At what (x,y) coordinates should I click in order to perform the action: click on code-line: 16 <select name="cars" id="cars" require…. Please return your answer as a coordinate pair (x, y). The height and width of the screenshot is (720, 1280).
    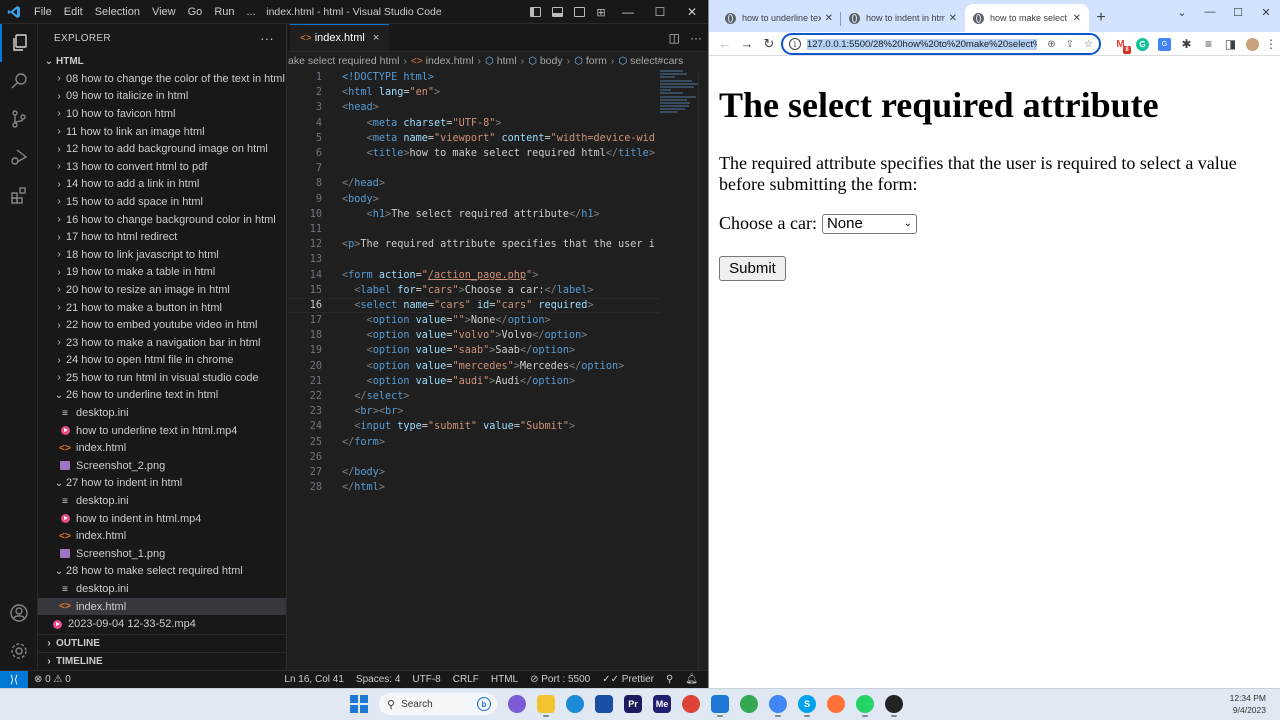
    Looking at the image, I should click on (474, 305).